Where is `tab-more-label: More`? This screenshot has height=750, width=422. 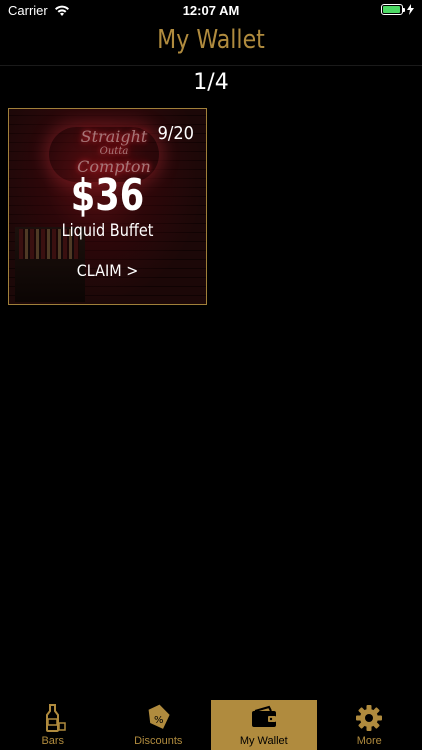 tab-more-label: More is located at coordinates (369, 741).